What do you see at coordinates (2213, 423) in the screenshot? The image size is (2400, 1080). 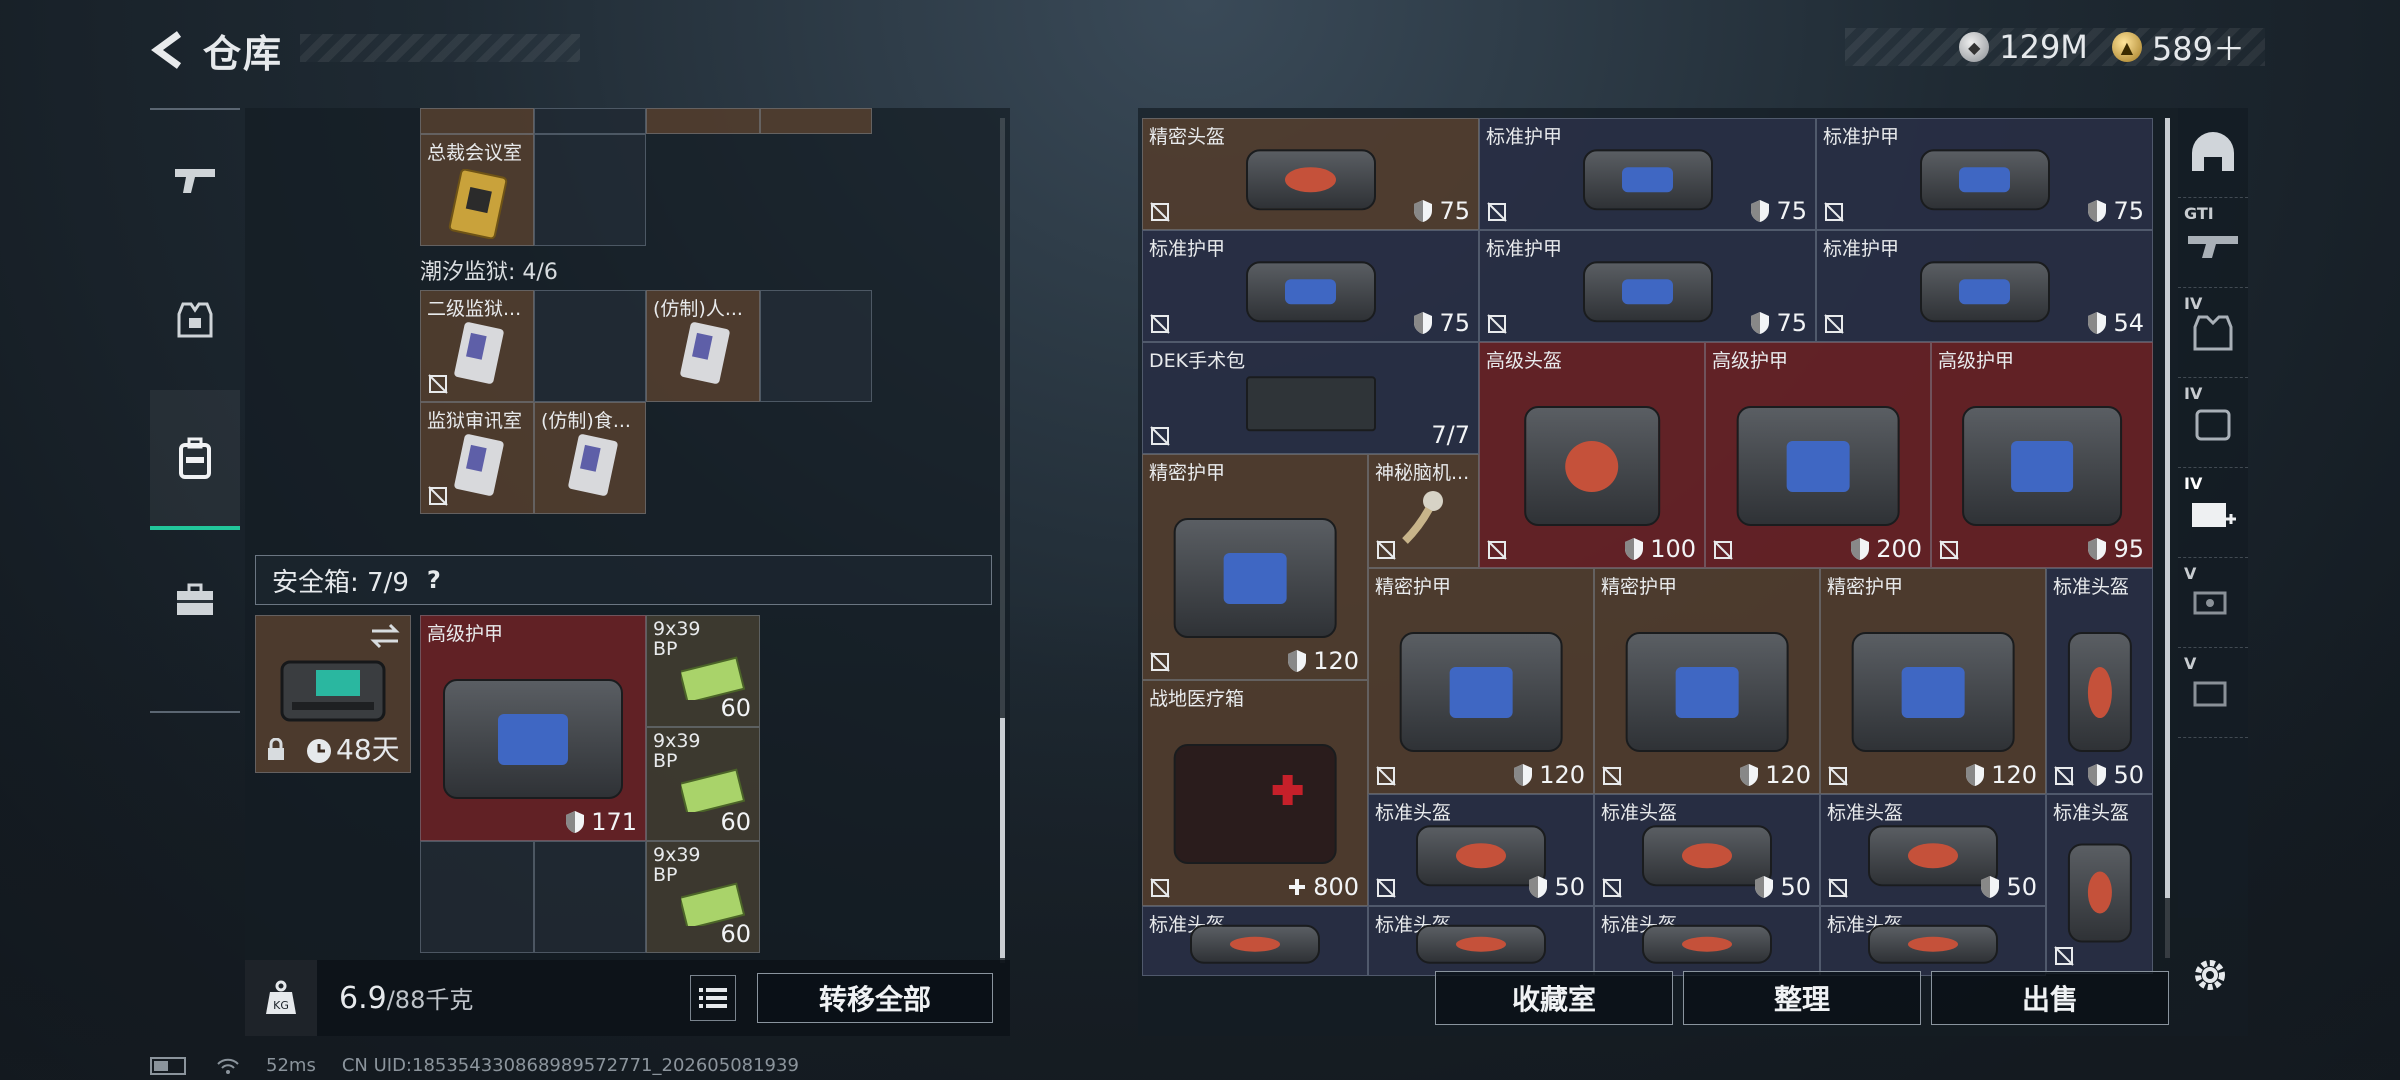 I see `filter-tier4-backpack: IV` at bounding box center [2213, 423].